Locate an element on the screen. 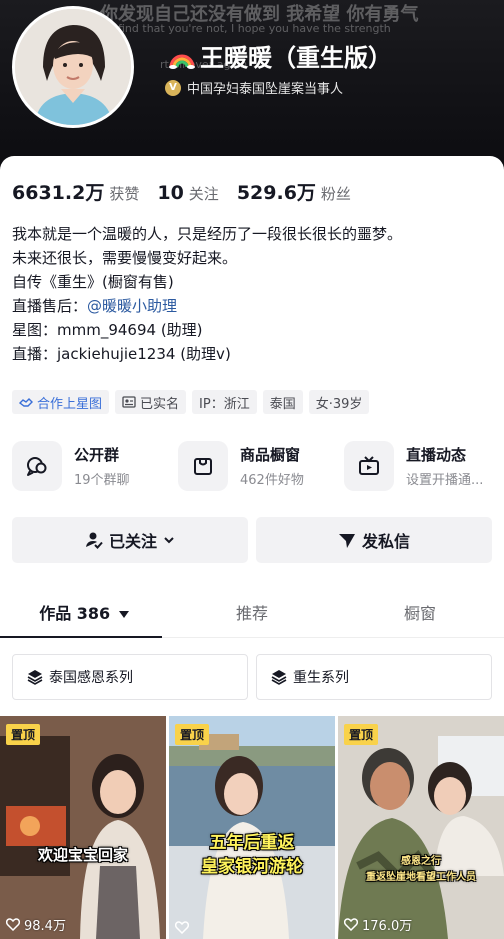  video-thumbnail: 置顶 感恩之行 重返坠崖地看望工作人员 176.0万 is located at coordinates (421, 827).